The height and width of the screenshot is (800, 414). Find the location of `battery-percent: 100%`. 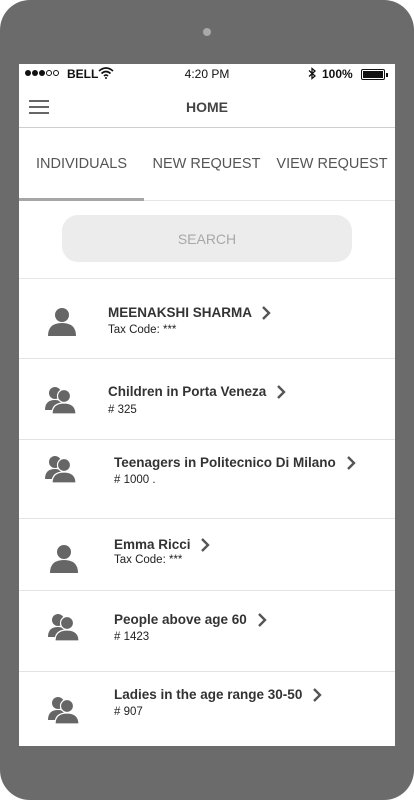

battery-percent: 100% is located at coordinates (337, 74).